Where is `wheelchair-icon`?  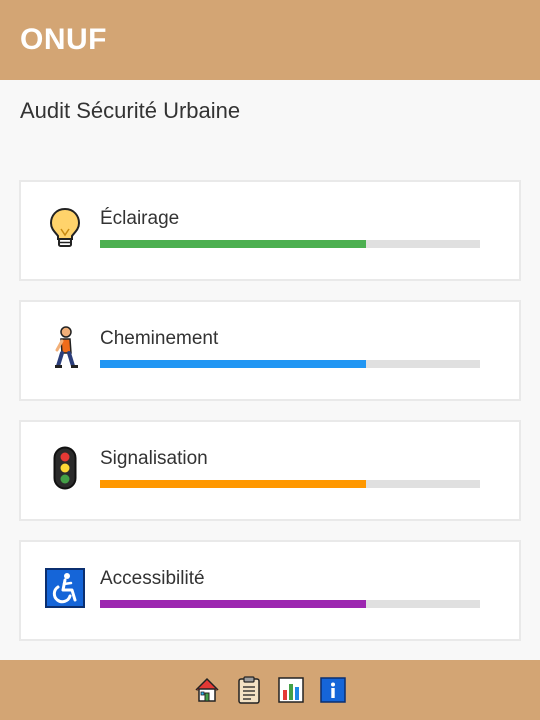
wheelchair-icon is located at coordinates (65, 588).